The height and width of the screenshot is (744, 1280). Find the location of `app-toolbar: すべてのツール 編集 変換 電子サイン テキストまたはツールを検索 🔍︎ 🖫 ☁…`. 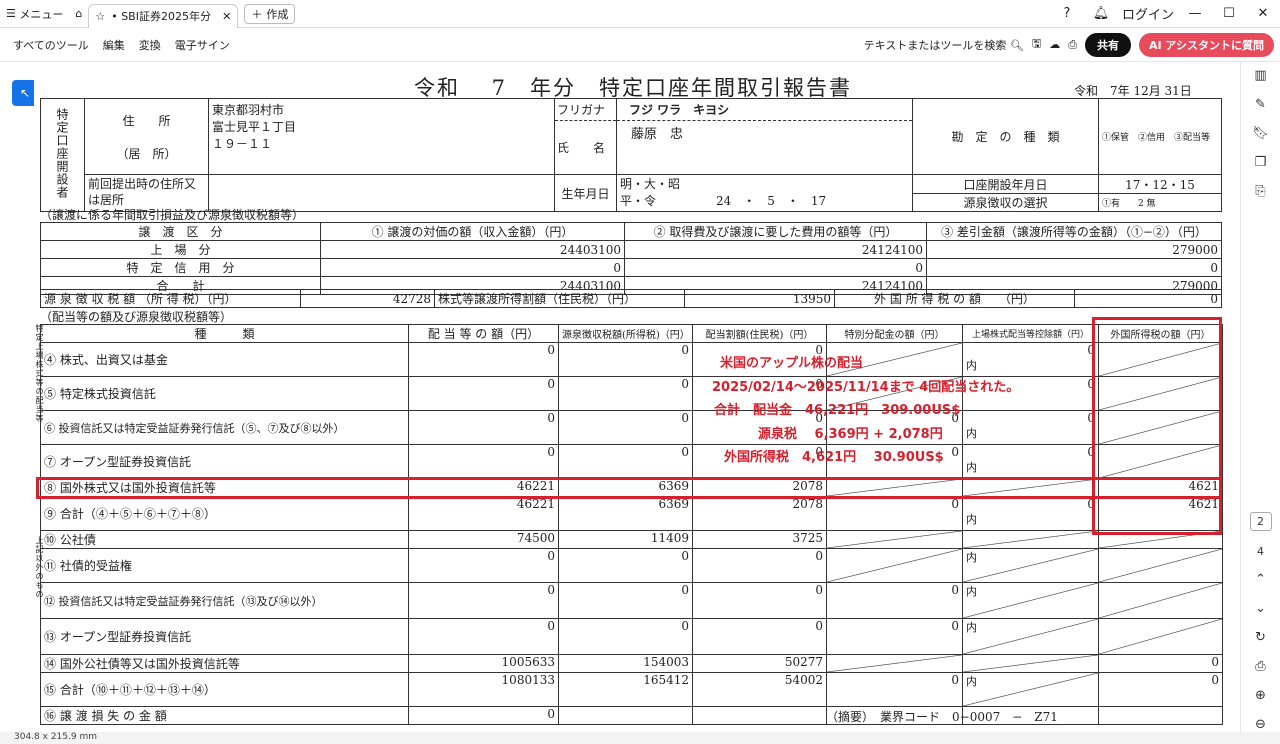

app-toolbar: すべてのツール 編集 変換 電子サイン テキストまたはツールを検索 🔍︎ 🖫 ☁… is located at coordinates (640, 45).